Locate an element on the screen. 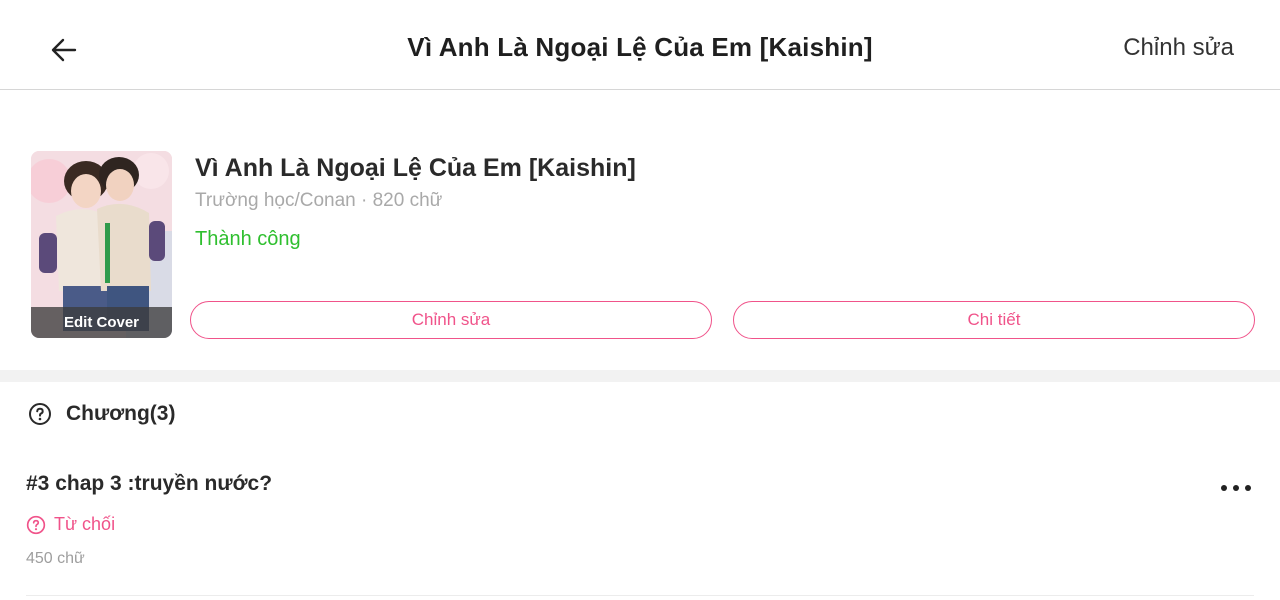 The height and width of the screenshot is (600, 1280). edit-cover-label: Edit Cover is located at coordinates (101, 322).